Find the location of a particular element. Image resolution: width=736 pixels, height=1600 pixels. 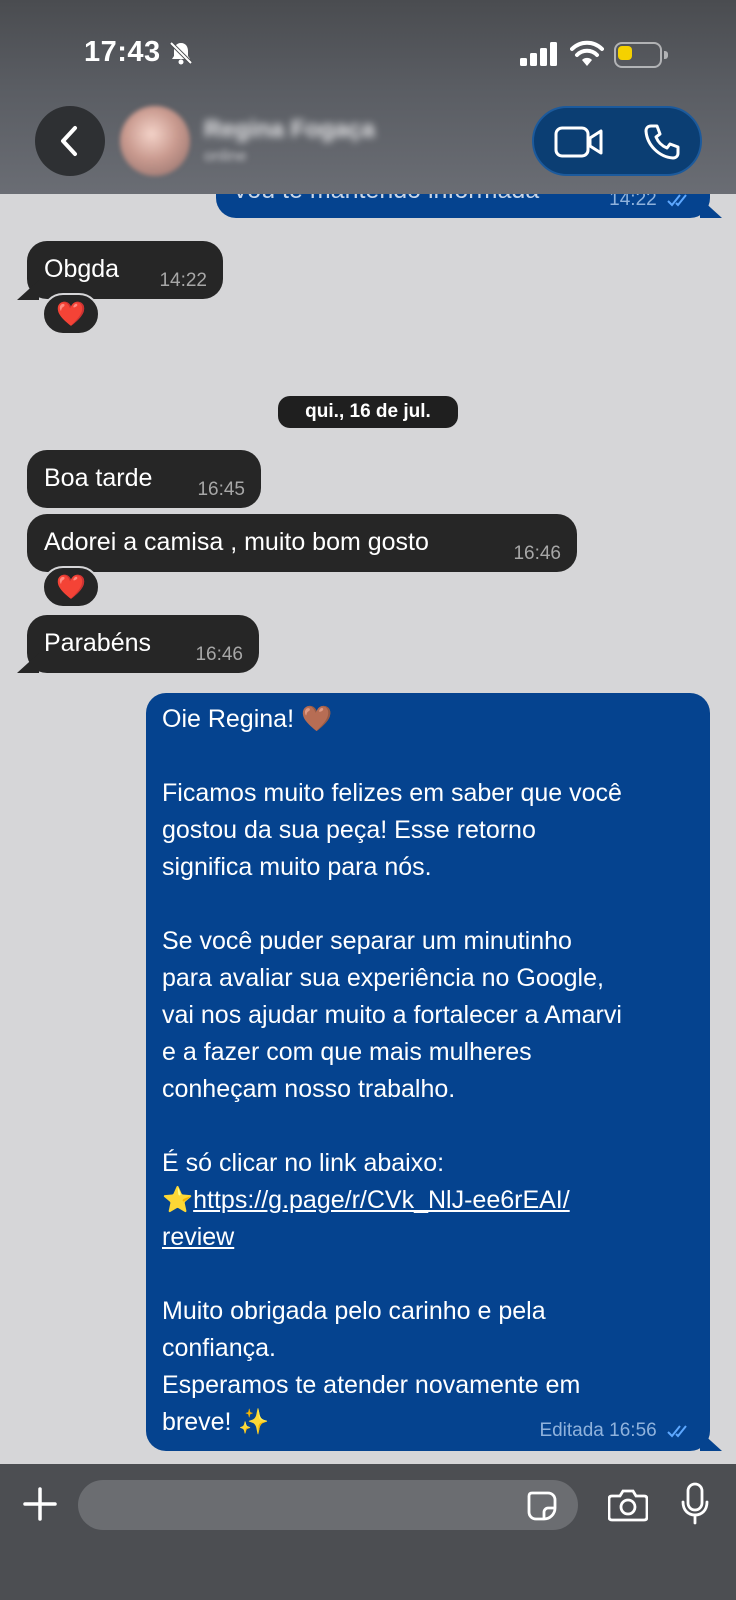

chevron-left-icon is located at coordinates (69, 141).